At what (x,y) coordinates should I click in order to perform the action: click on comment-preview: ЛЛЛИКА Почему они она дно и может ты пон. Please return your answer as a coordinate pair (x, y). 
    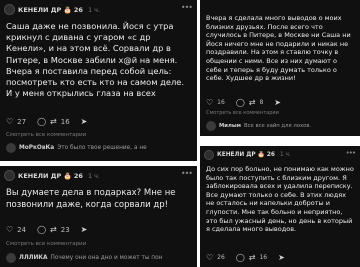
    Looking at the image, I should click on (98, 258).